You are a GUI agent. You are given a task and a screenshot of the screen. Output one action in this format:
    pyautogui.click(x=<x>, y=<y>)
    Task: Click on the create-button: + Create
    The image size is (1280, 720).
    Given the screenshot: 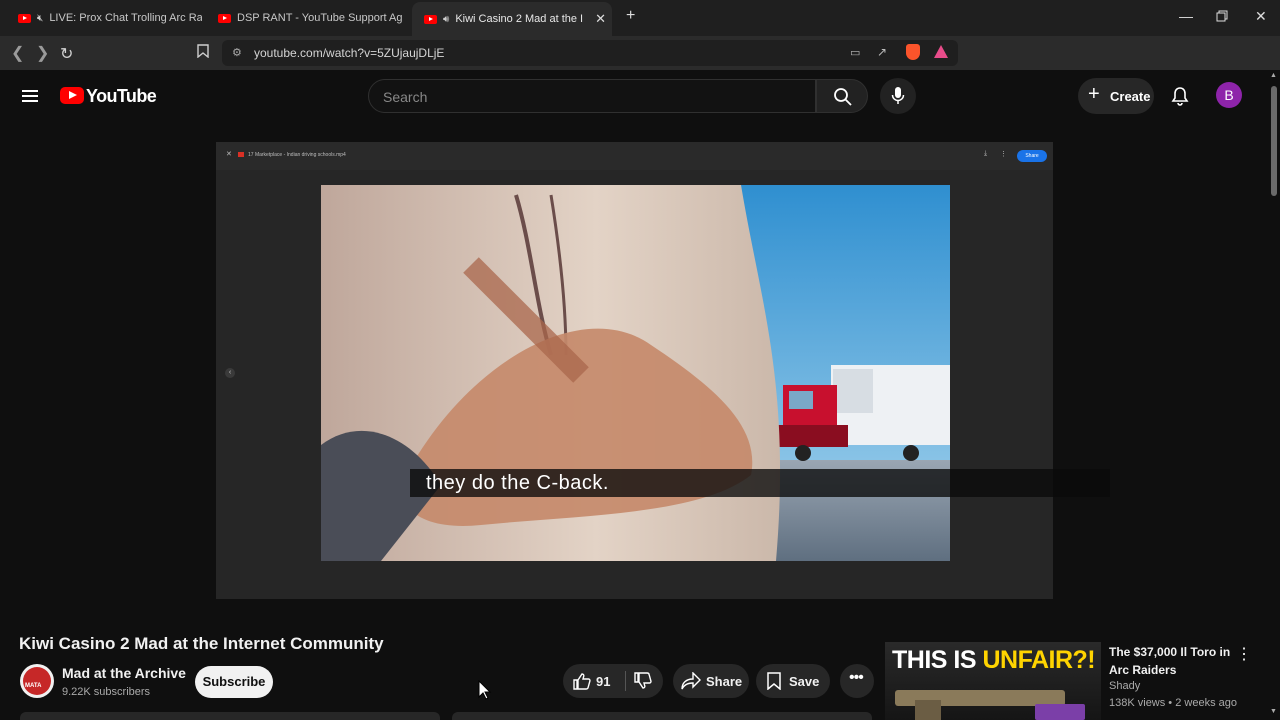 What is the action you would take?
    pyautogui.click(x=1116, y=96)
    